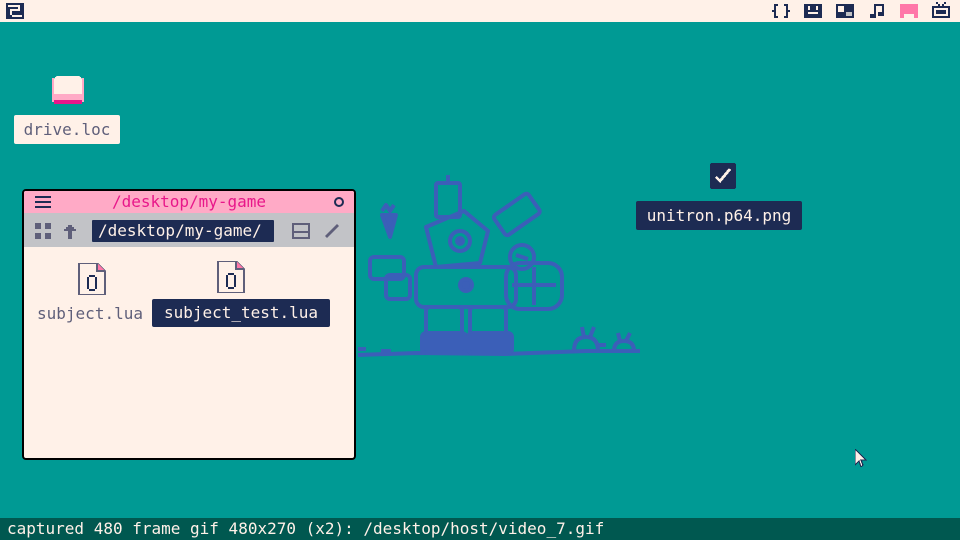 This screenshot has width=960, height=540. I want to click on window-title: /desktop/my-game, so click(189, 201).